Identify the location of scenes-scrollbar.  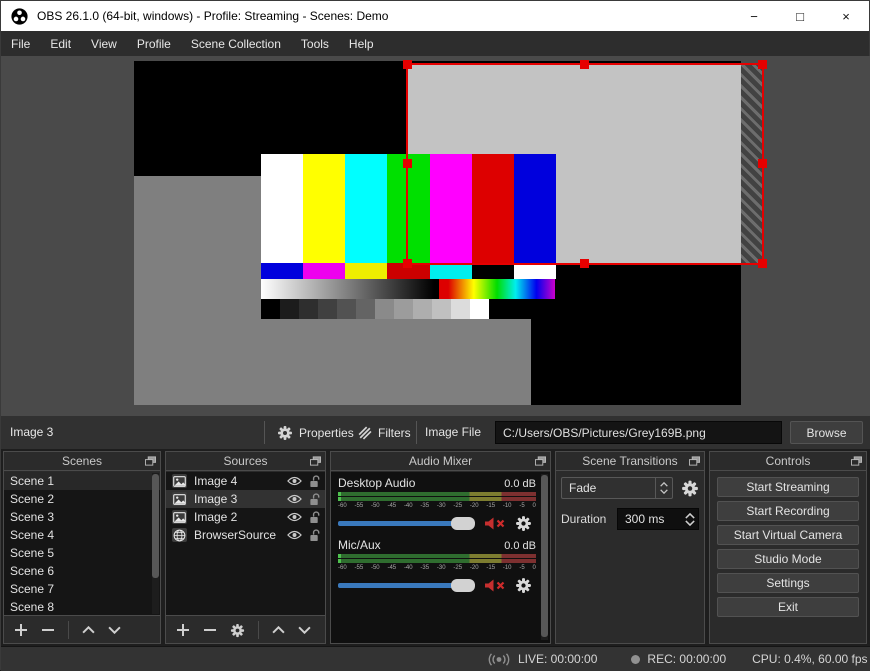
(155, 543).